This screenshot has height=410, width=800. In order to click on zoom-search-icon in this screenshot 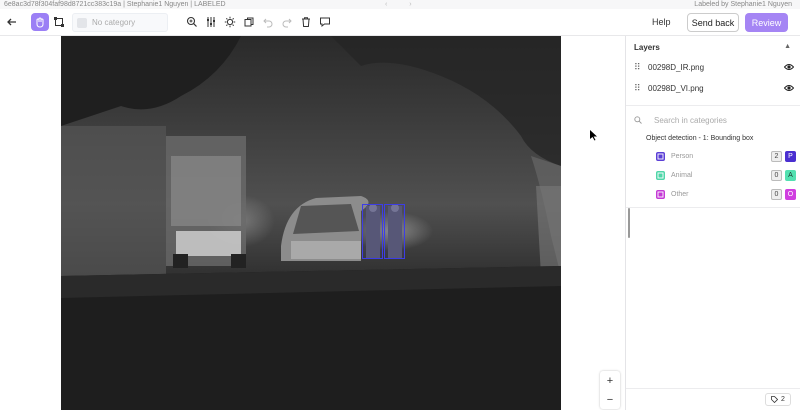, I will do `click(192, 22)`.